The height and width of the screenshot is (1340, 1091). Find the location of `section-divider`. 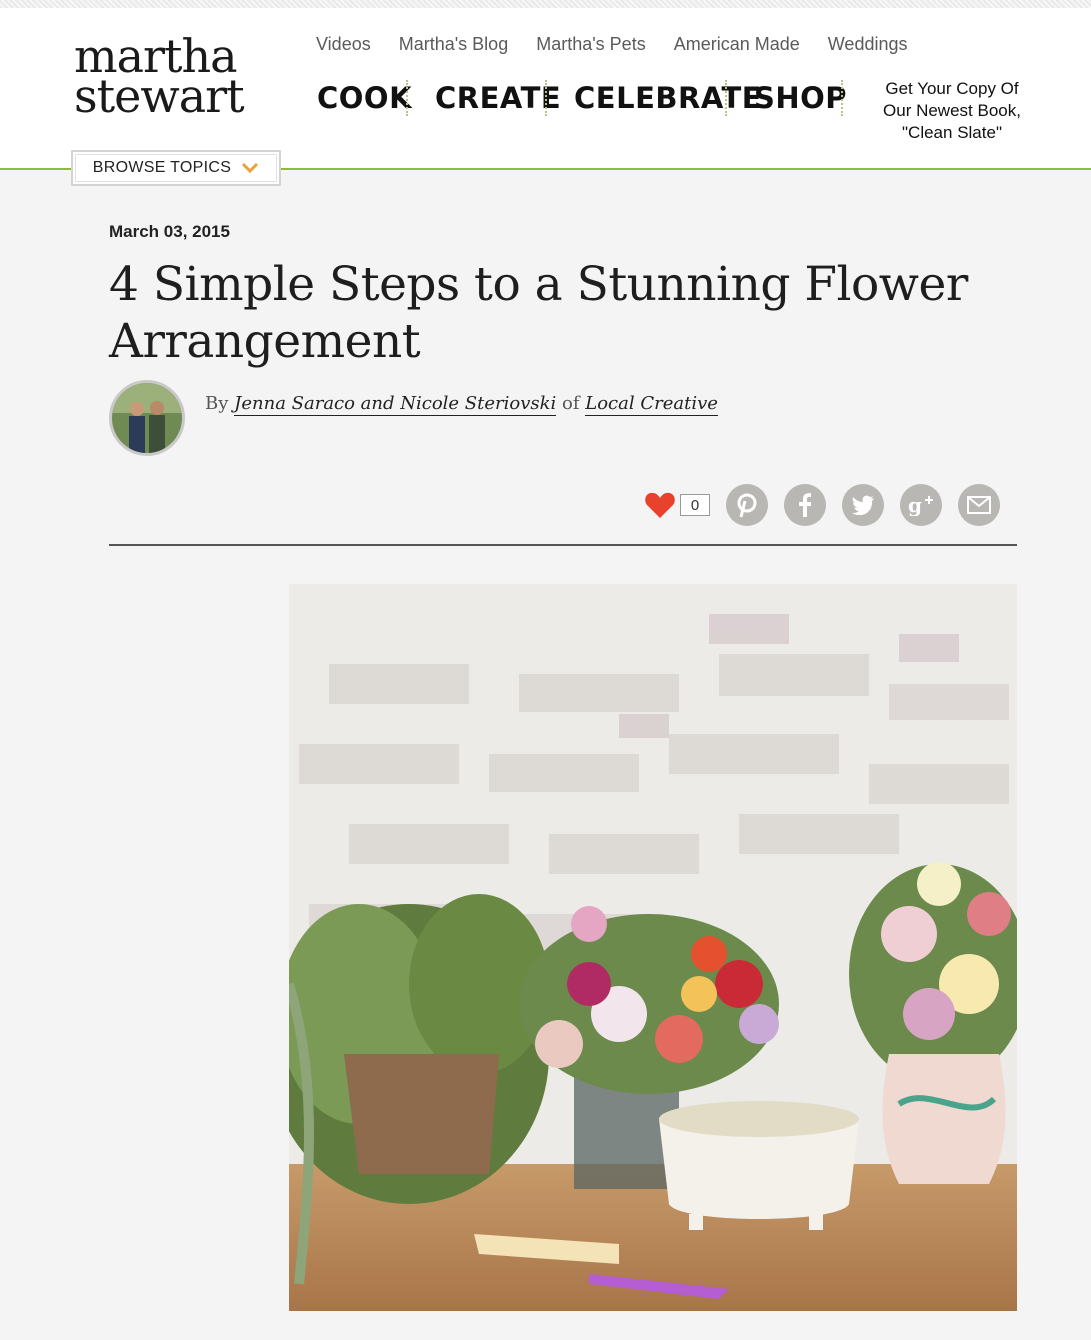

section-divider is located at coordinates (563, 545).